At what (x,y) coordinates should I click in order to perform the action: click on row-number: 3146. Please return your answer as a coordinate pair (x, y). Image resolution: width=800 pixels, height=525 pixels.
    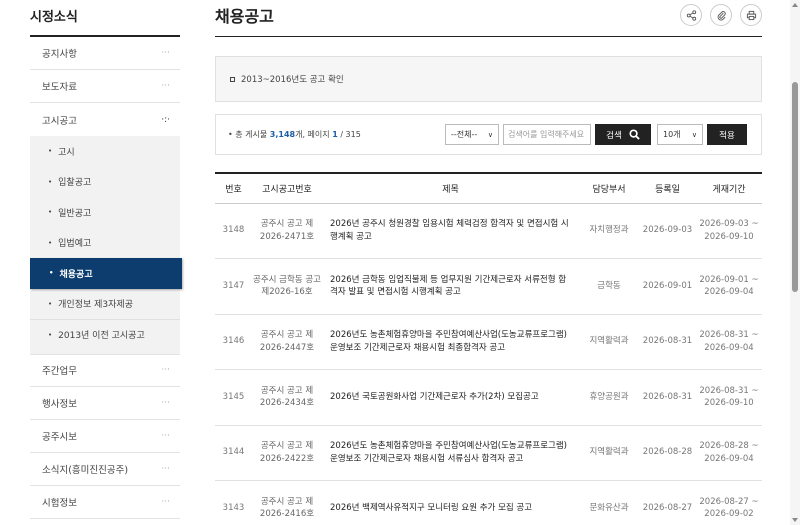
    Looking at the image, I should click on (233, 342).